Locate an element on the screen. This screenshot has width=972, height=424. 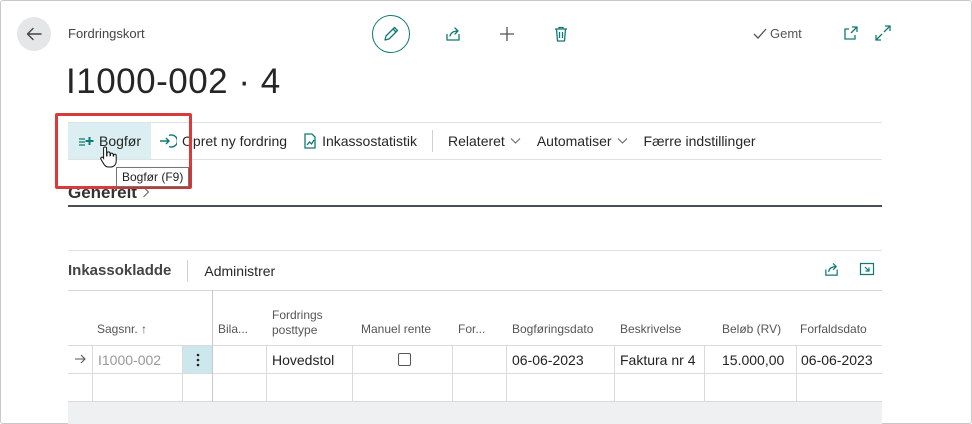
col-header-amount: Beløb (RV) is located at coordinates (751, 329).